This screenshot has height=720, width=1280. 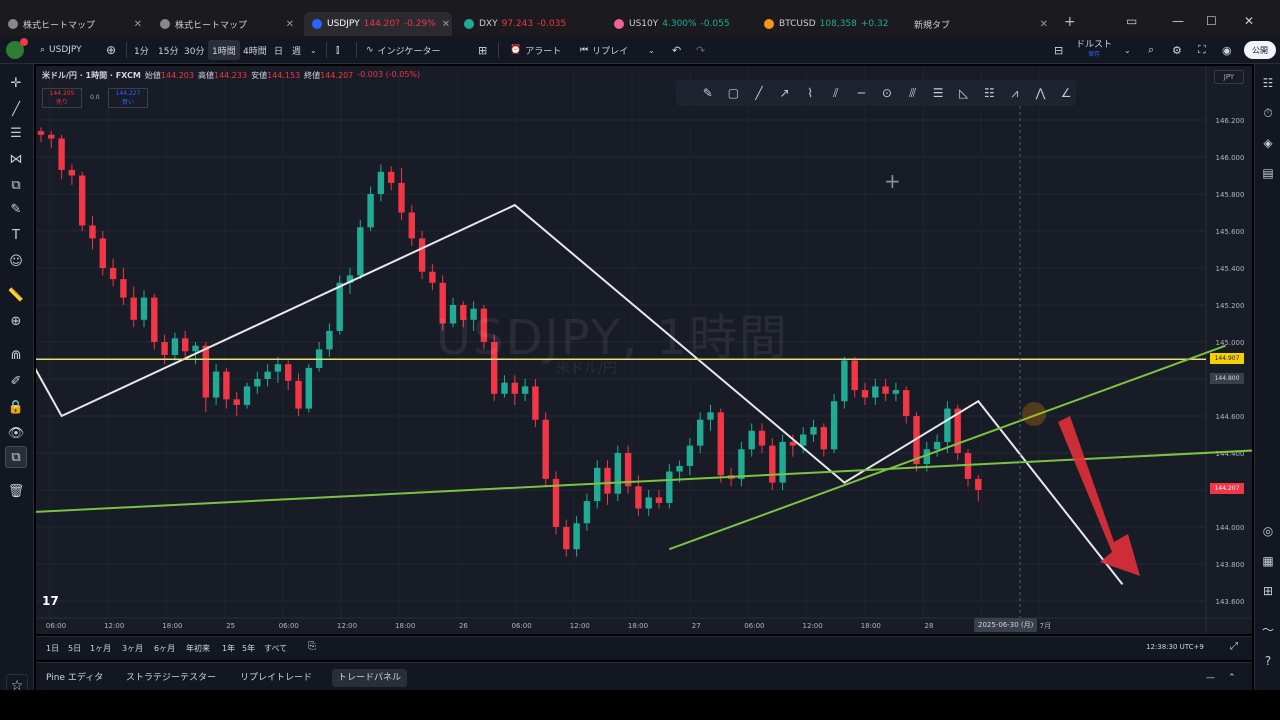 I want to click on currency-label: JPY, so click(x=1229, y=77).